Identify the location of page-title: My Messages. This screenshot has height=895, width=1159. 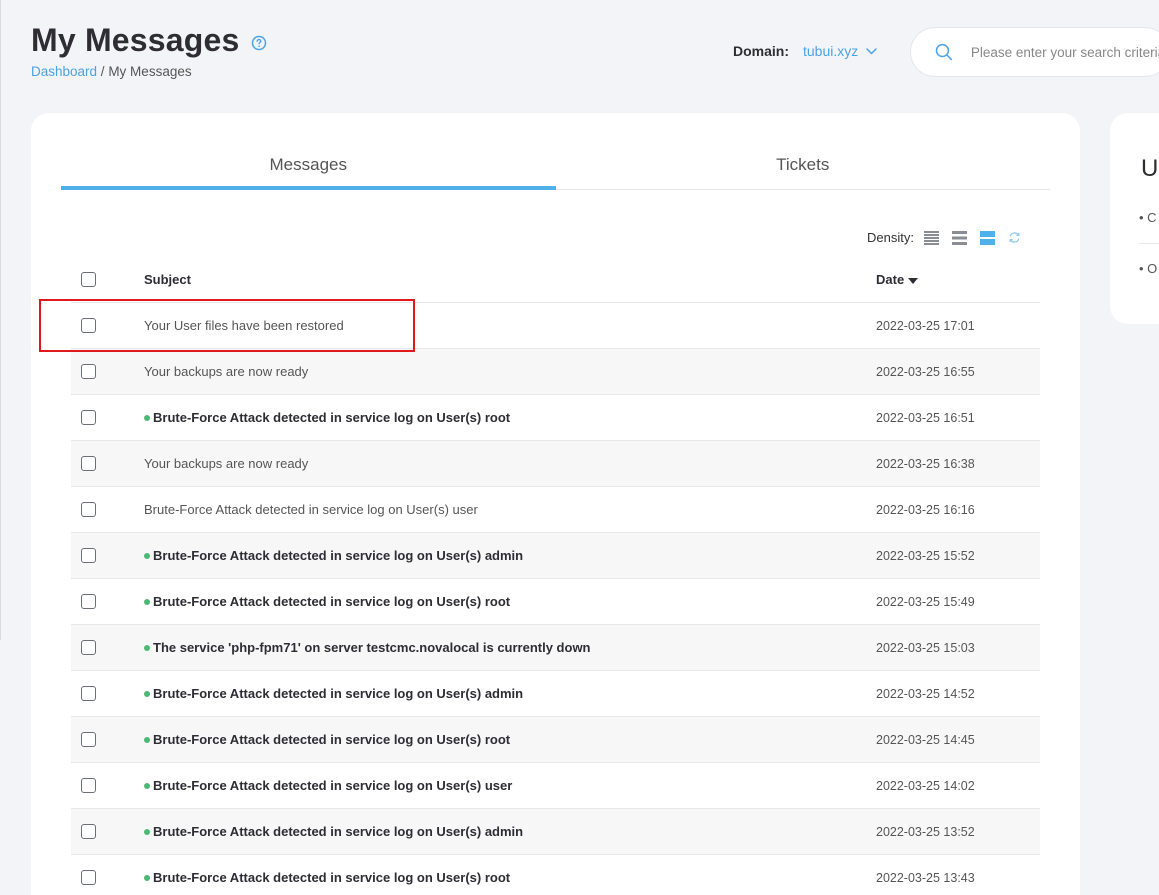
(135, 40).